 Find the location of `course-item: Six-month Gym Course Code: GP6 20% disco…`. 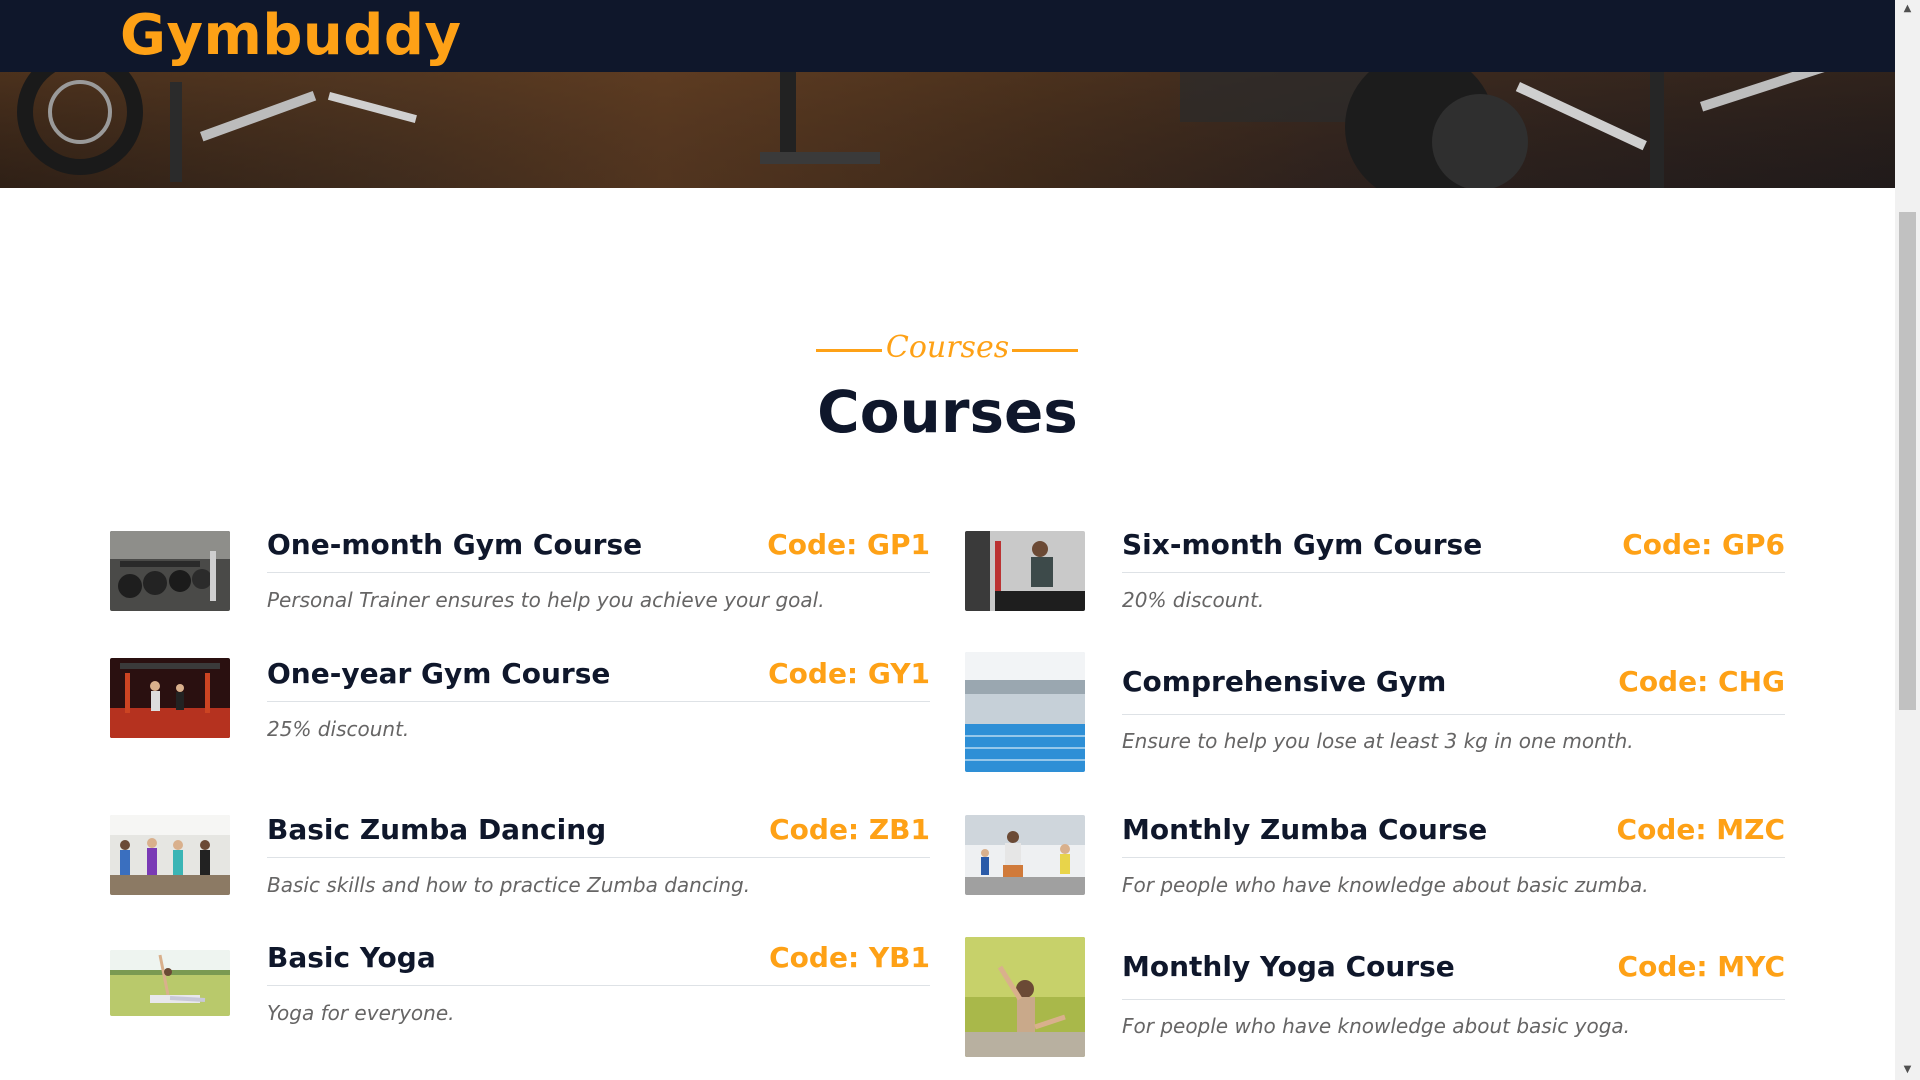

course-item: Six-month Gym Course Code: GP6 20% disco… is located at coordinates (1375, 578).